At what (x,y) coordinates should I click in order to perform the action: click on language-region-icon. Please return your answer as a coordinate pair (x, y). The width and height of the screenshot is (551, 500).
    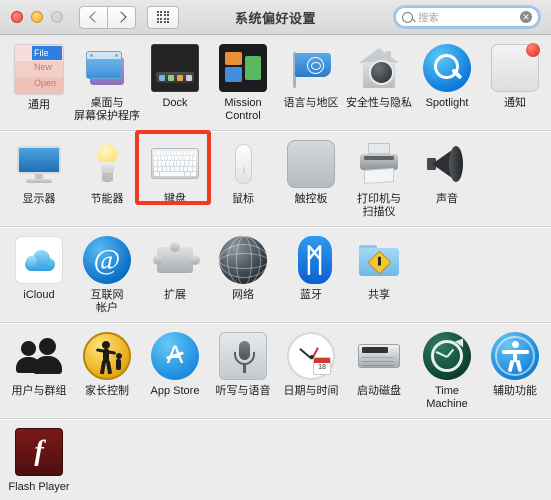
    Looking at the image, I should click on (311, 68).